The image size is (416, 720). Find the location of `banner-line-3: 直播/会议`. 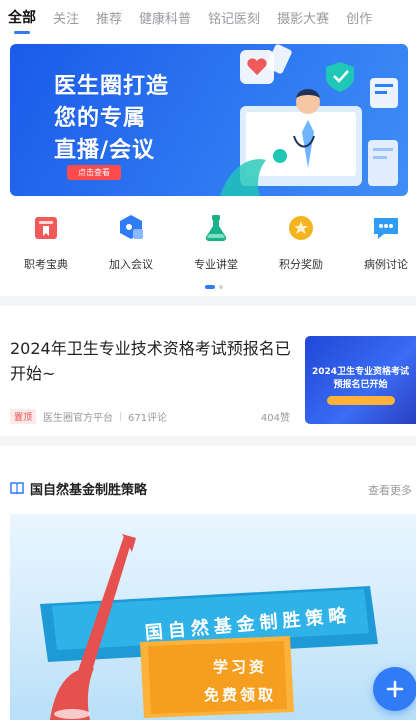

banner-line-3: 直播/会议 is located at coordinates (105, 150).